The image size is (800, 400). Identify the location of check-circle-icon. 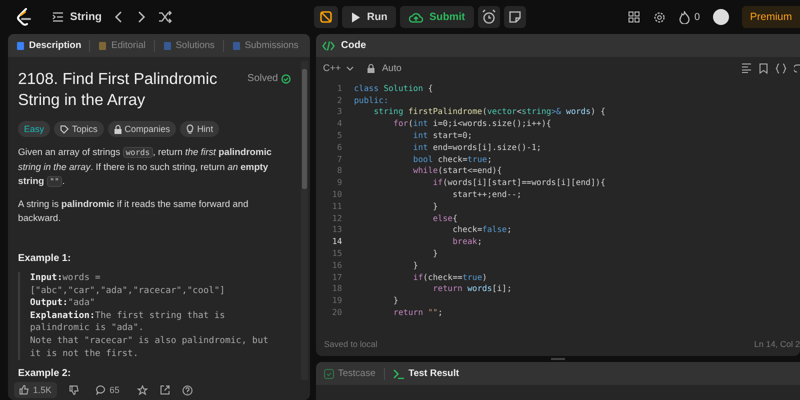
(286, 79).